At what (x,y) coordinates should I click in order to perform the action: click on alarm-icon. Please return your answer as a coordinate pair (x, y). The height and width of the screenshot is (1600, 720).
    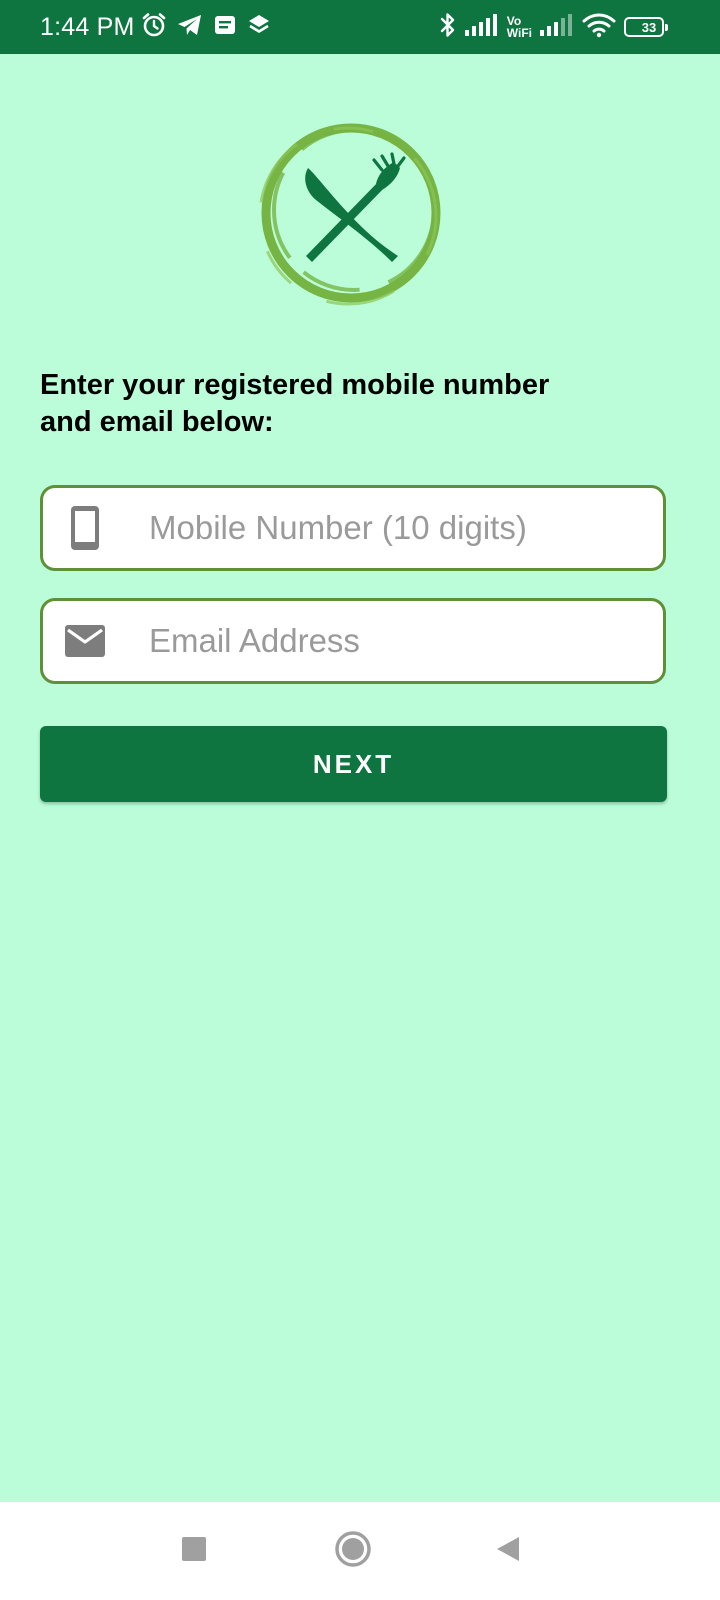
    Looking at the image, I should click on (154, 27).